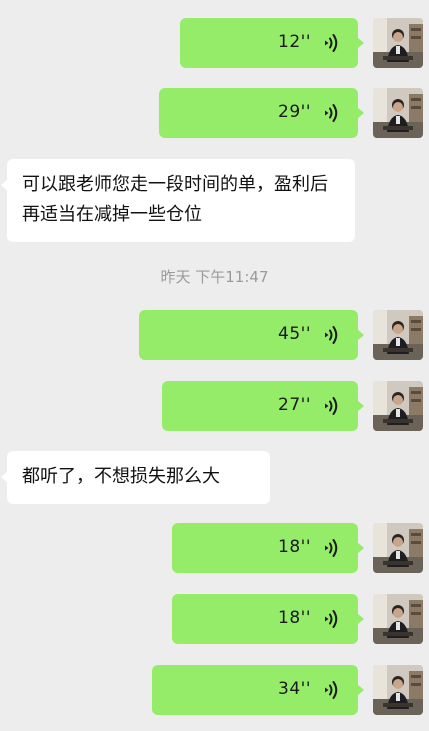  I want to click on voice-duration: 34'', so click(294, 689).